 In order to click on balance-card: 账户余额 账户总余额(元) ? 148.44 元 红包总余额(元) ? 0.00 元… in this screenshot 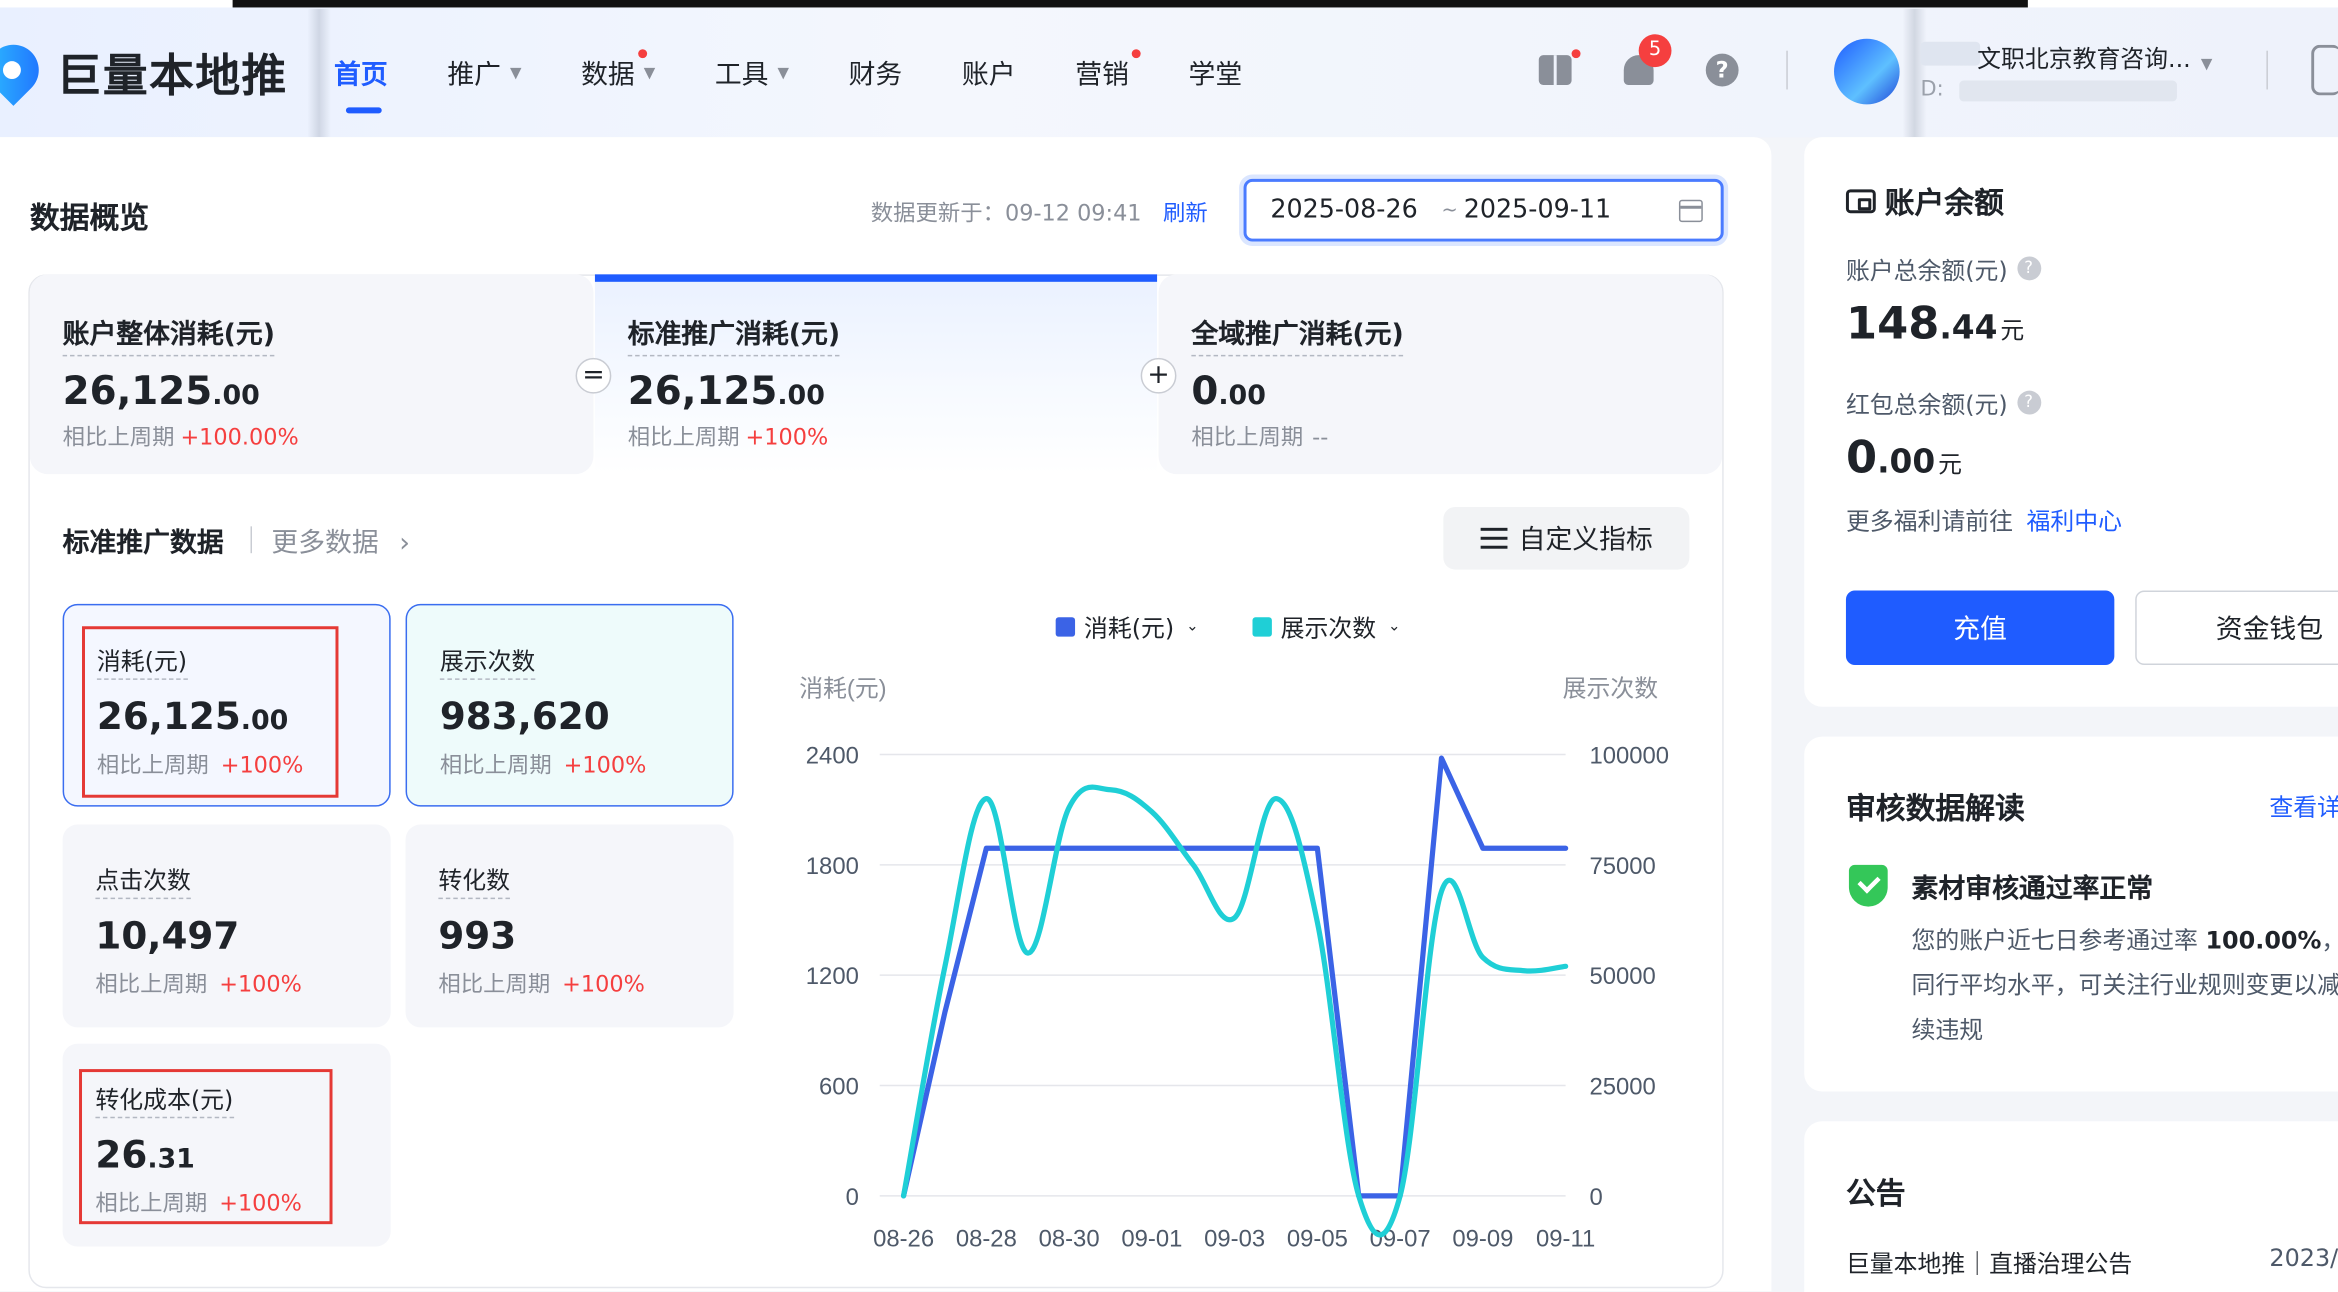, I will do `click(2071, 422)`.